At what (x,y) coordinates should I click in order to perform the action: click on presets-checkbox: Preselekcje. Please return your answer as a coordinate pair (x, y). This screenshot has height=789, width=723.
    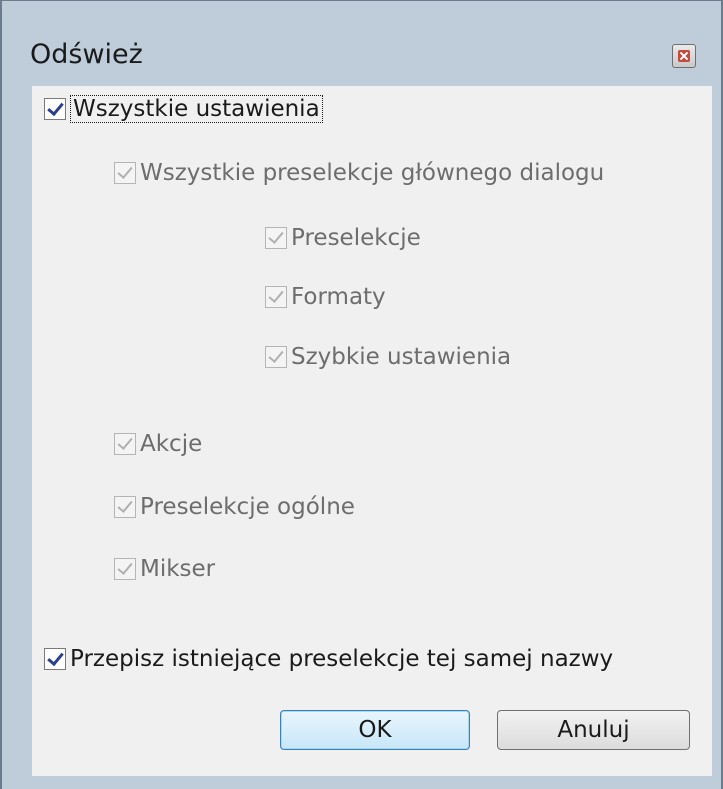
    Looking at the image, I should click on (343, 238).